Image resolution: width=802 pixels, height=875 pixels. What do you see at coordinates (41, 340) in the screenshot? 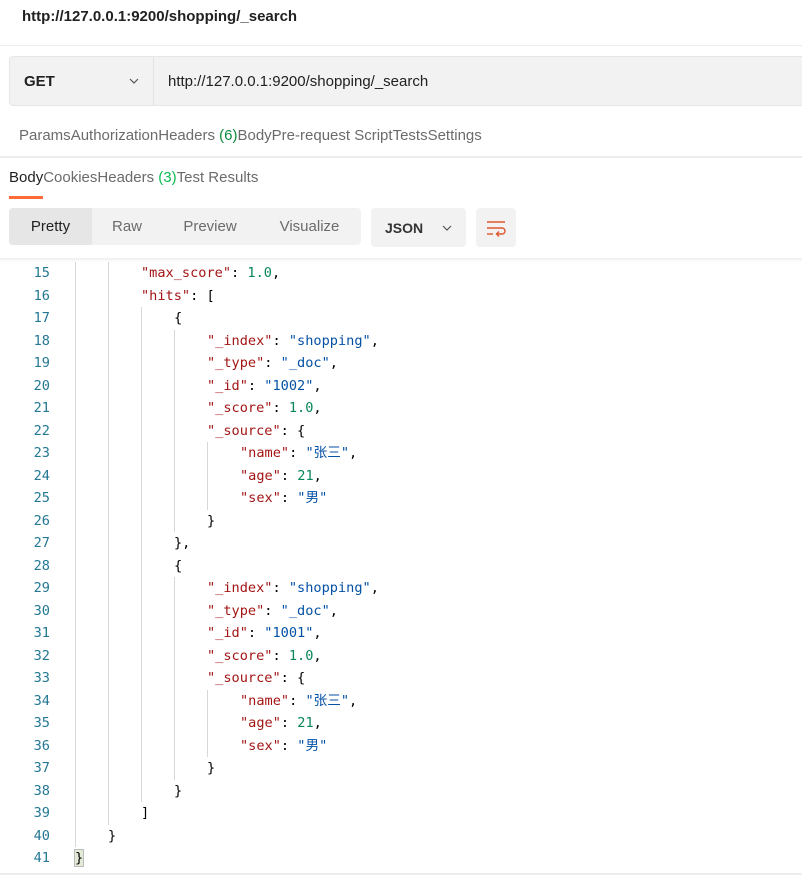
I see `line-number: 18` at bounding box center [41, 340].